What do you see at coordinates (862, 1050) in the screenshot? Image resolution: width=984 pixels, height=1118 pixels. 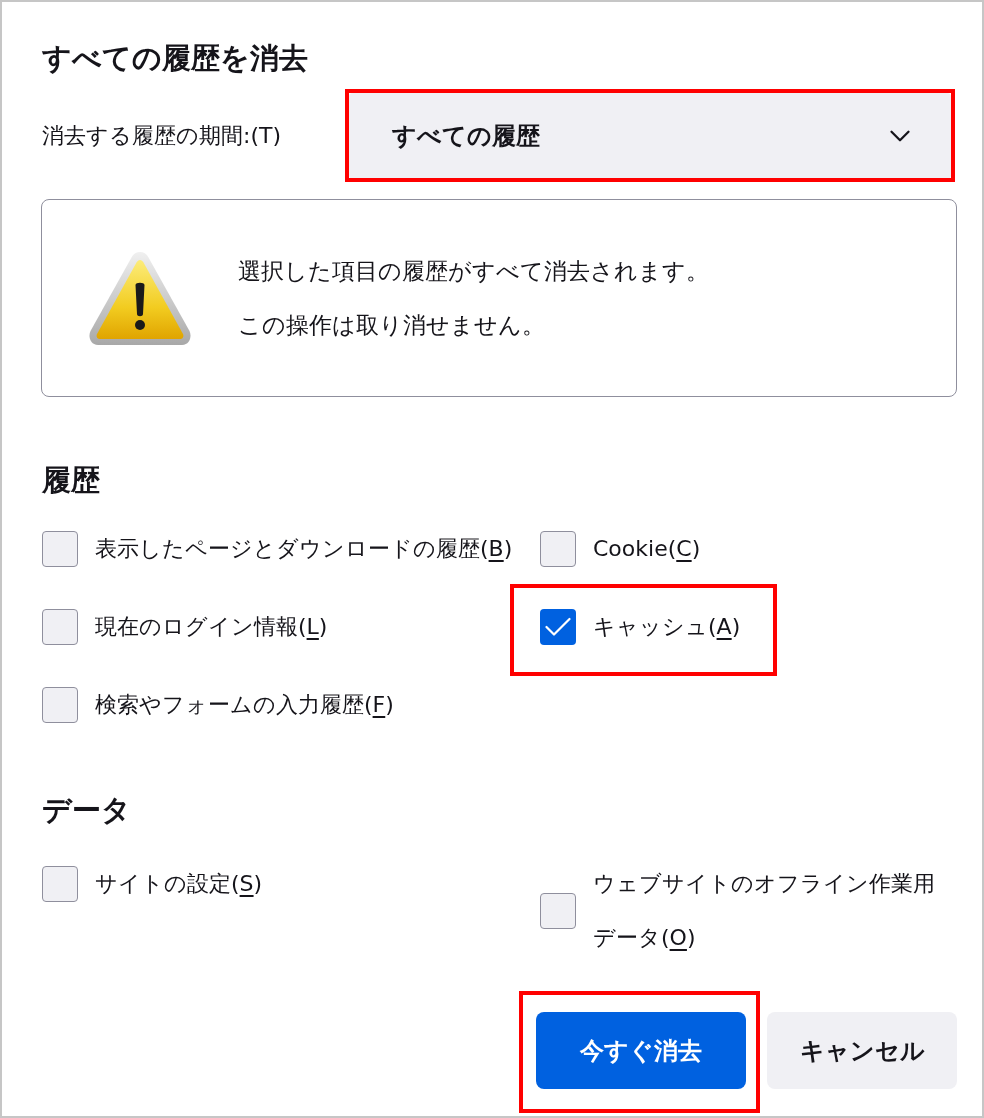 I see `cancel-button: キャンセル` at bounding box center [862, 1050].